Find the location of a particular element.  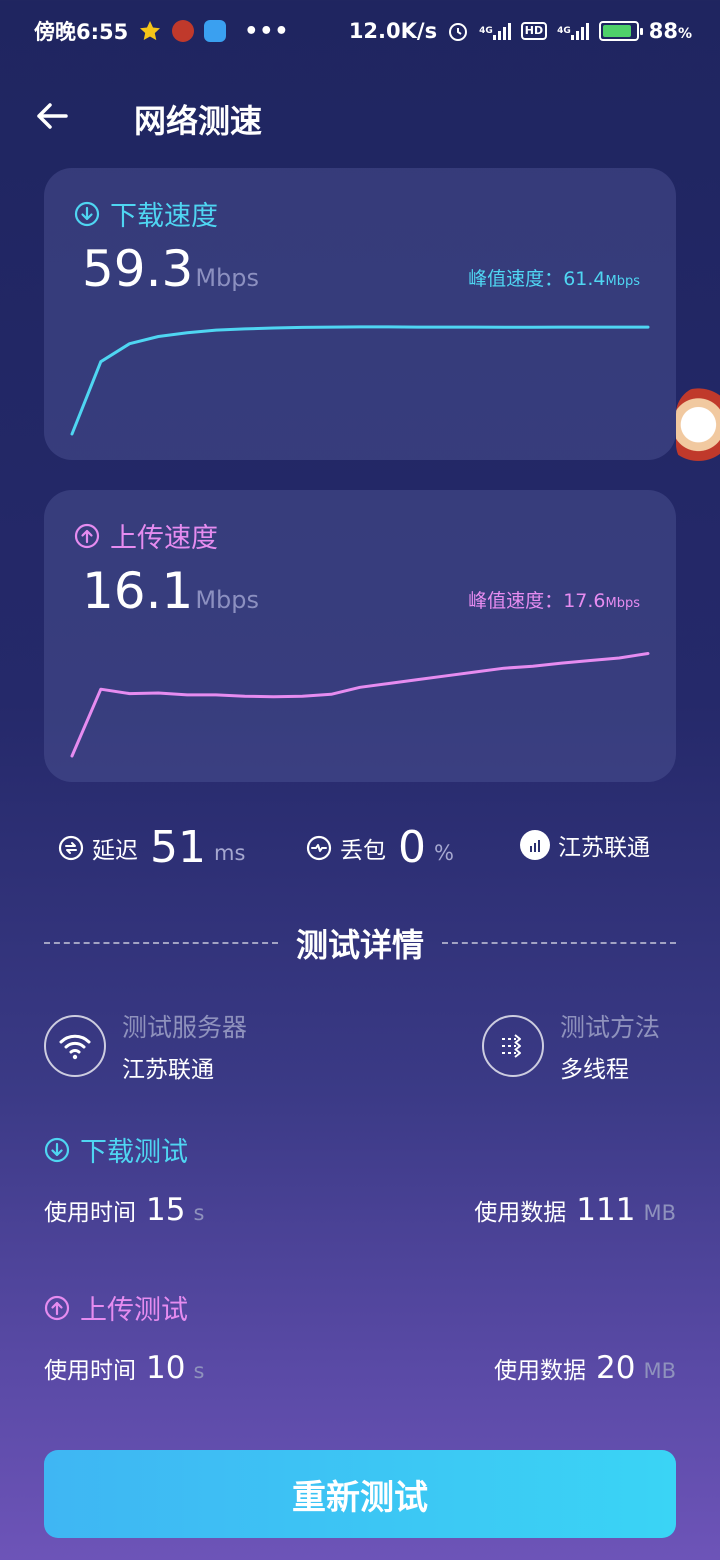

upload-test-title: 上传测试 is located at coordinates (116, 1307).